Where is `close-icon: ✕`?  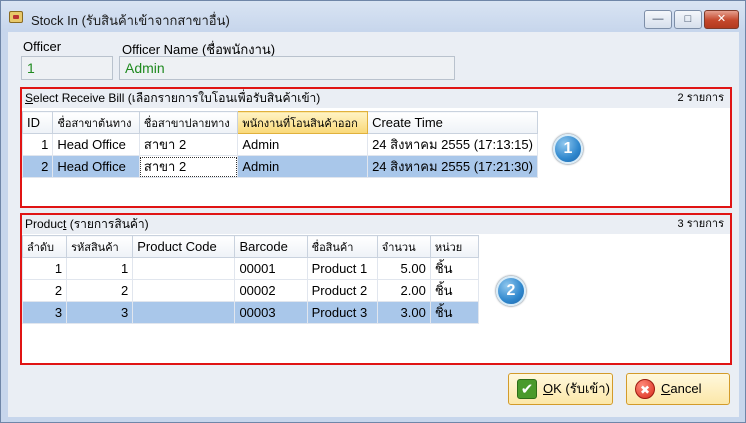
close-icon: ✕ is located at coordinates (721, 19).